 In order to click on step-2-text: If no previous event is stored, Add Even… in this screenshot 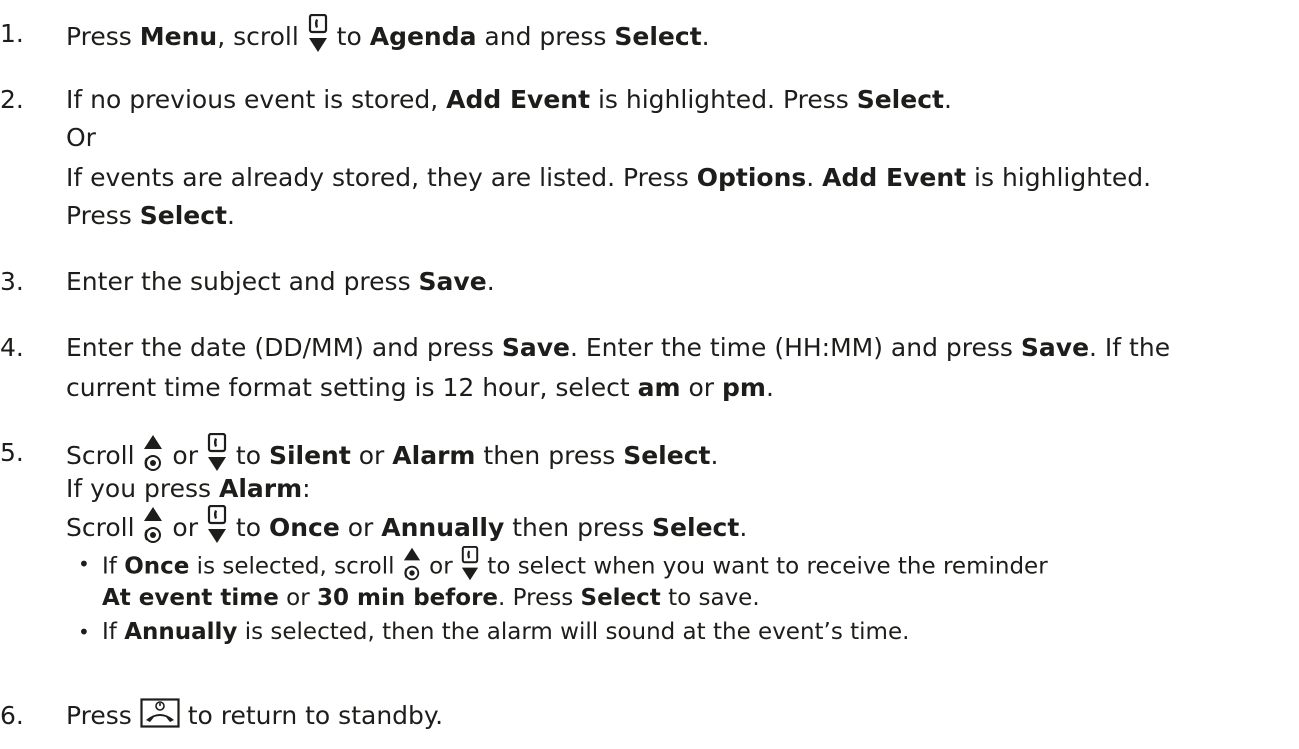, I will do `click(509, 100)`.